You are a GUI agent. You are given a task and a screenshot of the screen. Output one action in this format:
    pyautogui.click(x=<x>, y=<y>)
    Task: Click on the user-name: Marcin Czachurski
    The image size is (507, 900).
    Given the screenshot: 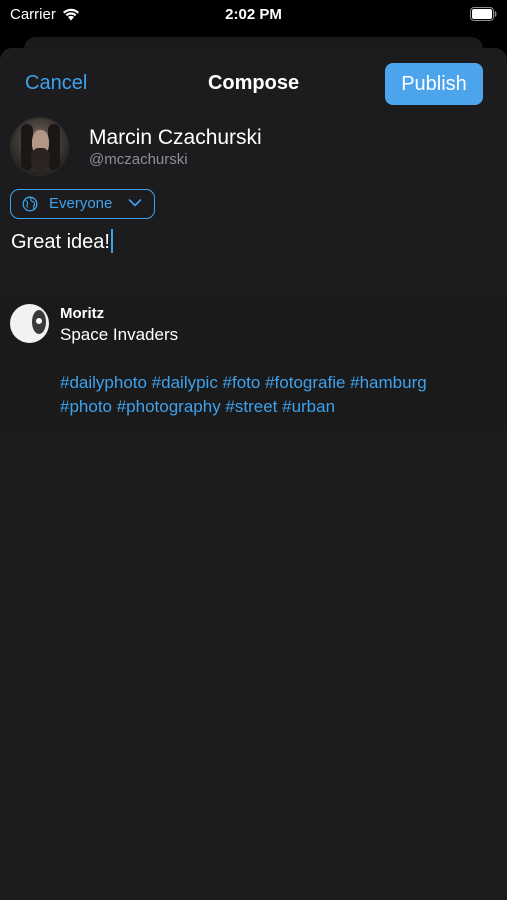 What is the action you would take?
    pyautogui.click(x=175, y=137)
    